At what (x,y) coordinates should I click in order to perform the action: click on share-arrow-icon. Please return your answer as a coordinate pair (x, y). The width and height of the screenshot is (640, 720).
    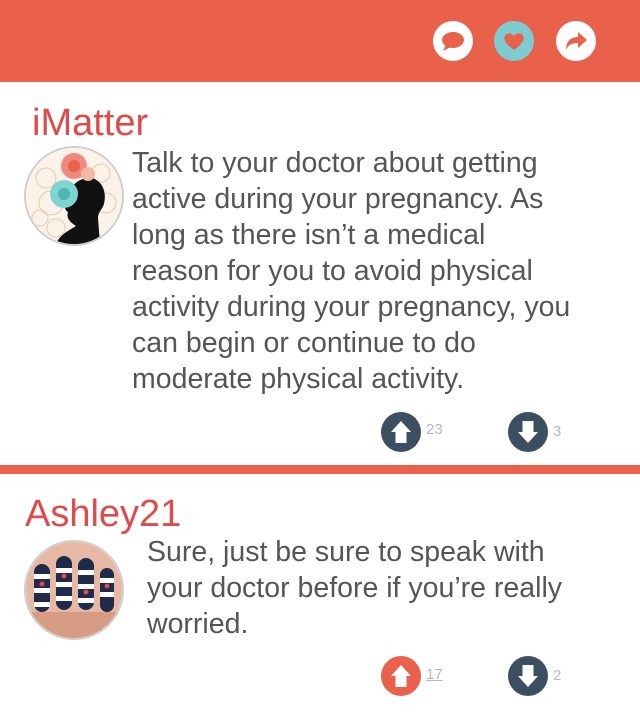
    Looking at the image, I should click on (576, 41).